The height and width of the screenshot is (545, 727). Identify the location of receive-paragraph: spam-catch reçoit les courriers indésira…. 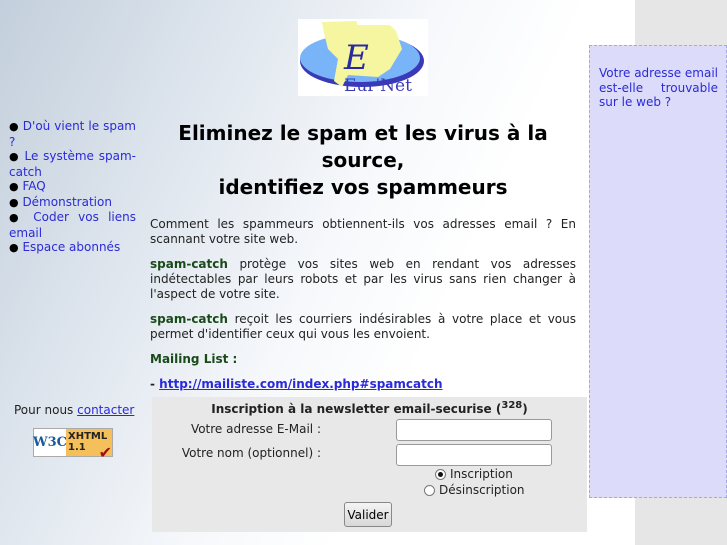
(363, 326).